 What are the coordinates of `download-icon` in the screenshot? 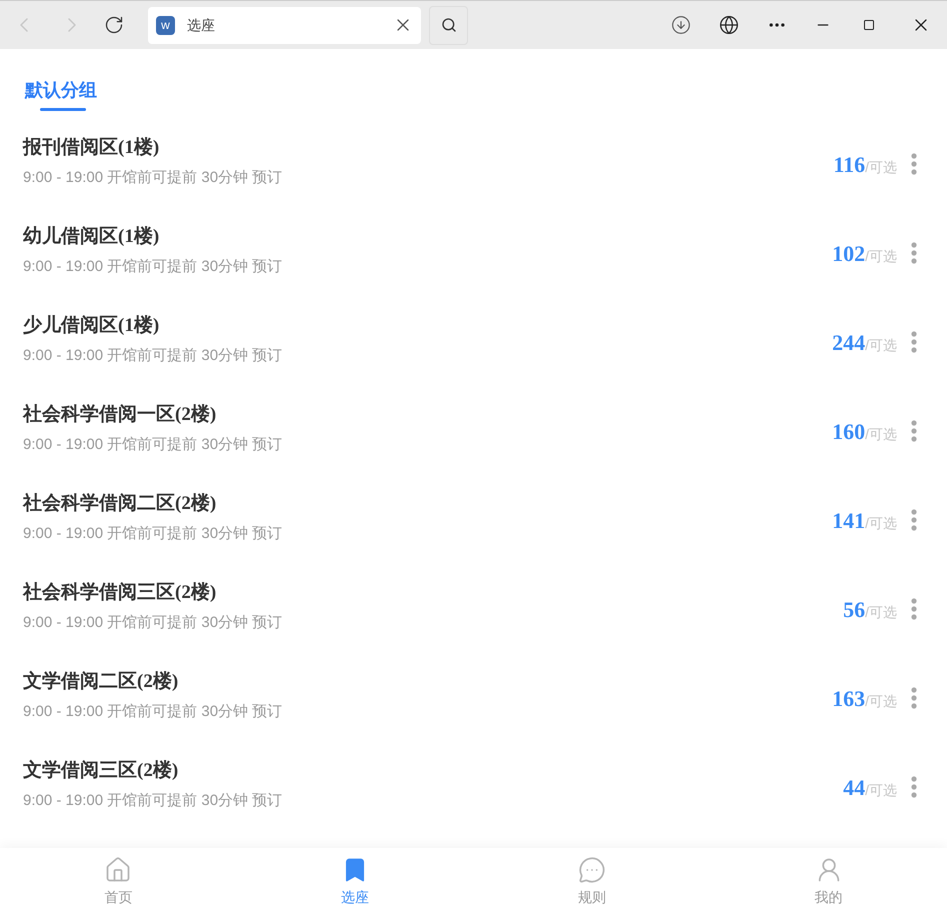 It's located at (681, 25).